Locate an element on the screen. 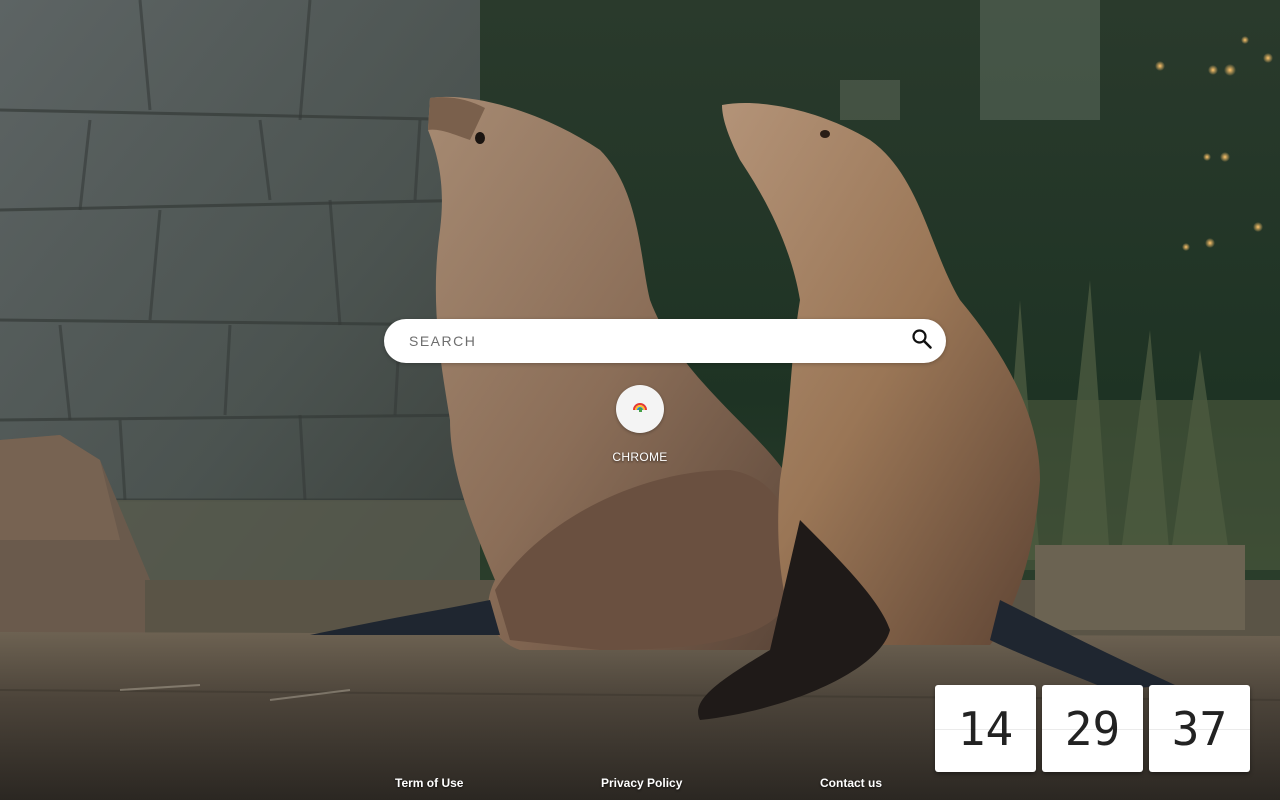 Image resolution: width=1280 pixels, height=800 pixels. search-icon is located at coordinates (922, 341).